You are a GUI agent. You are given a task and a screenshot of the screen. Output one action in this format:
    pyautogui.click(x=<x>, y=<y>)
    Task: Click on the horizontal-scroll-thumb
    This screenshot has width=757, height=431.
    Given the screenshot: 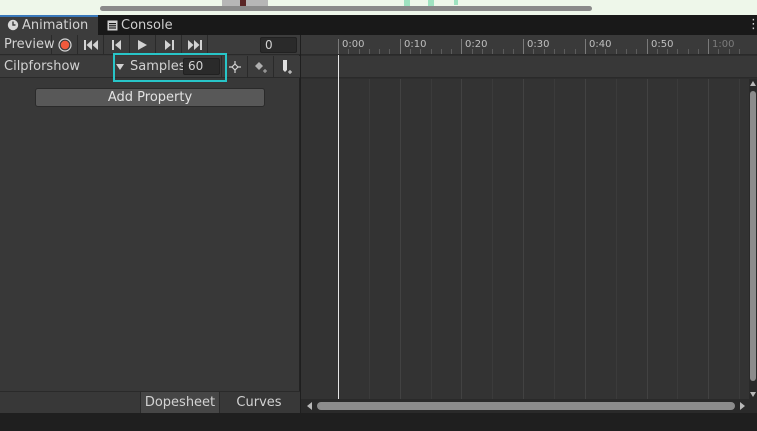 What is the action you would take?
    pyautogui.click(x=526, y=406)
    